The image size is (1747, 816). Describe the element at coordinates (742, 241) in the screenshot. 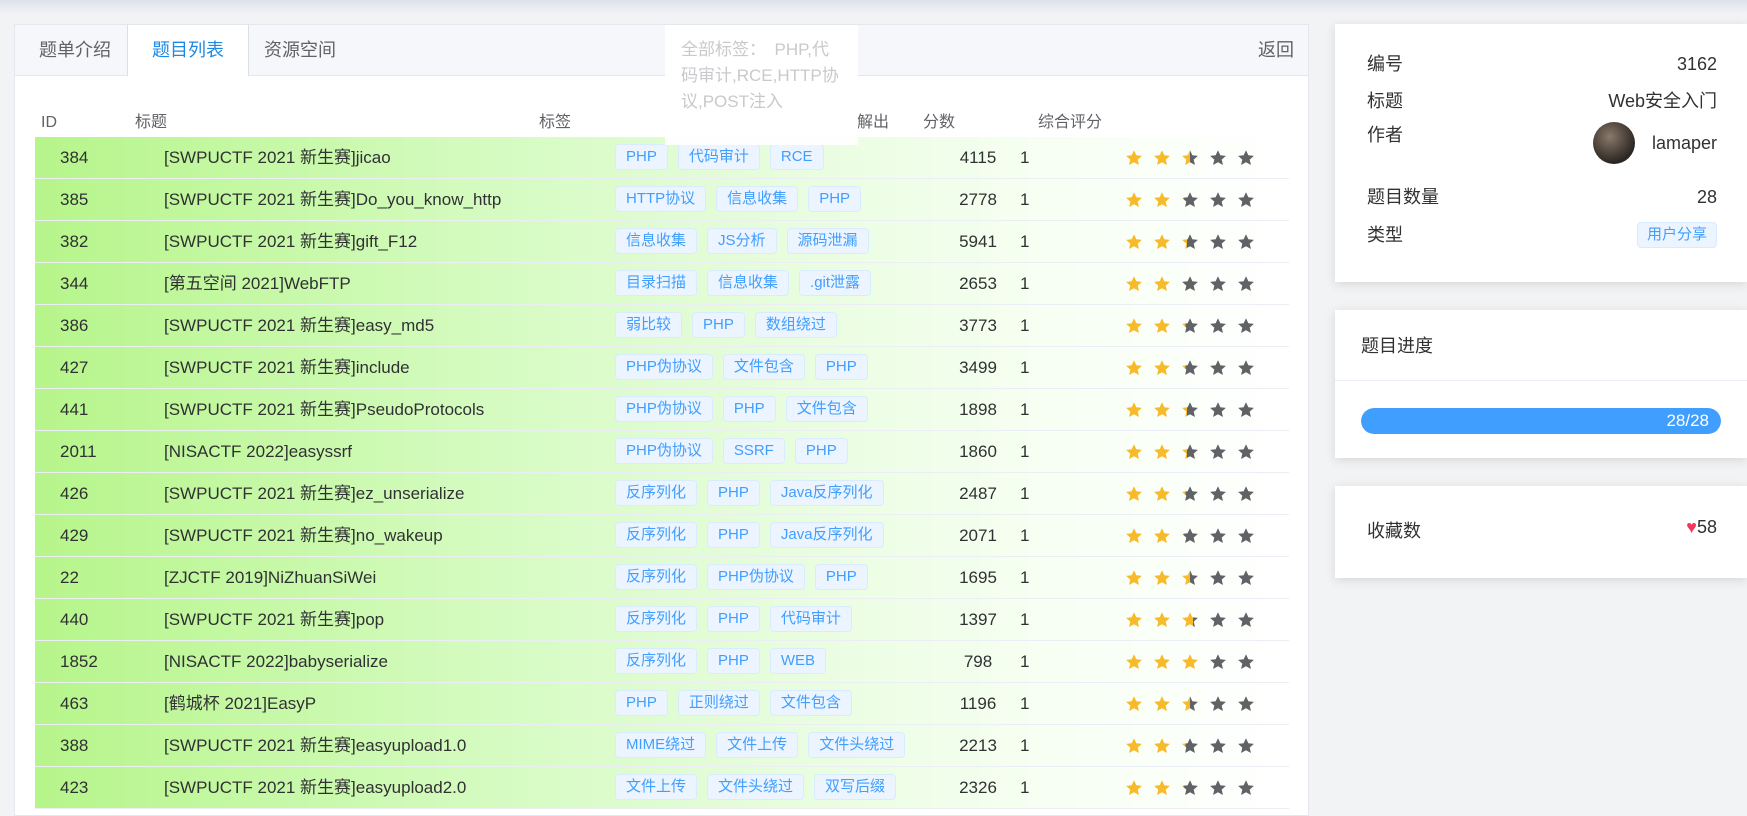

I see `tag: JS分析` at that location.